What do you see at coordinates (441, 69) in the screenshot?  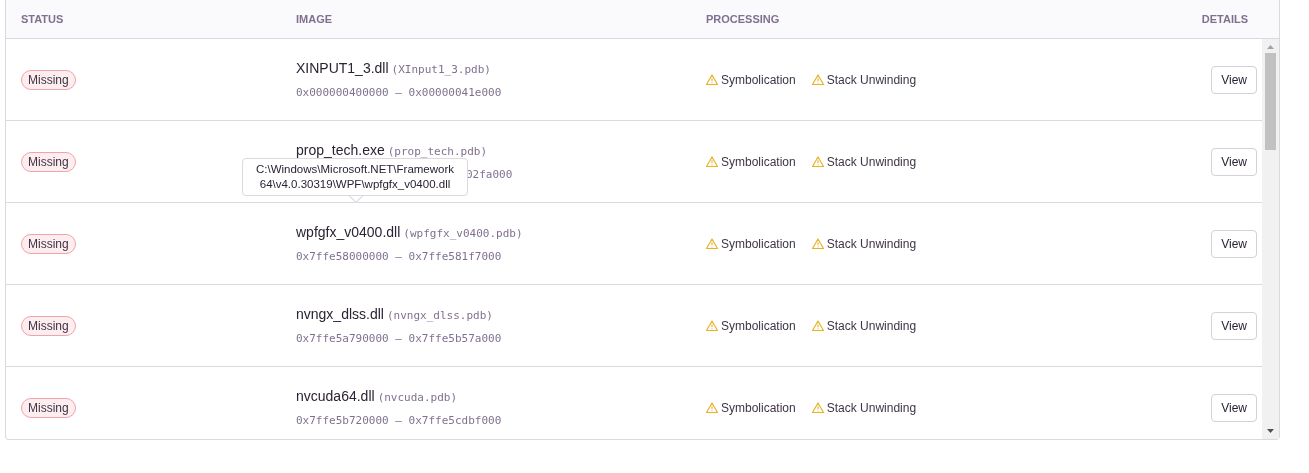 I see `debug-file: (XInput1_3.pdb)` at bounding box center [441, 69].